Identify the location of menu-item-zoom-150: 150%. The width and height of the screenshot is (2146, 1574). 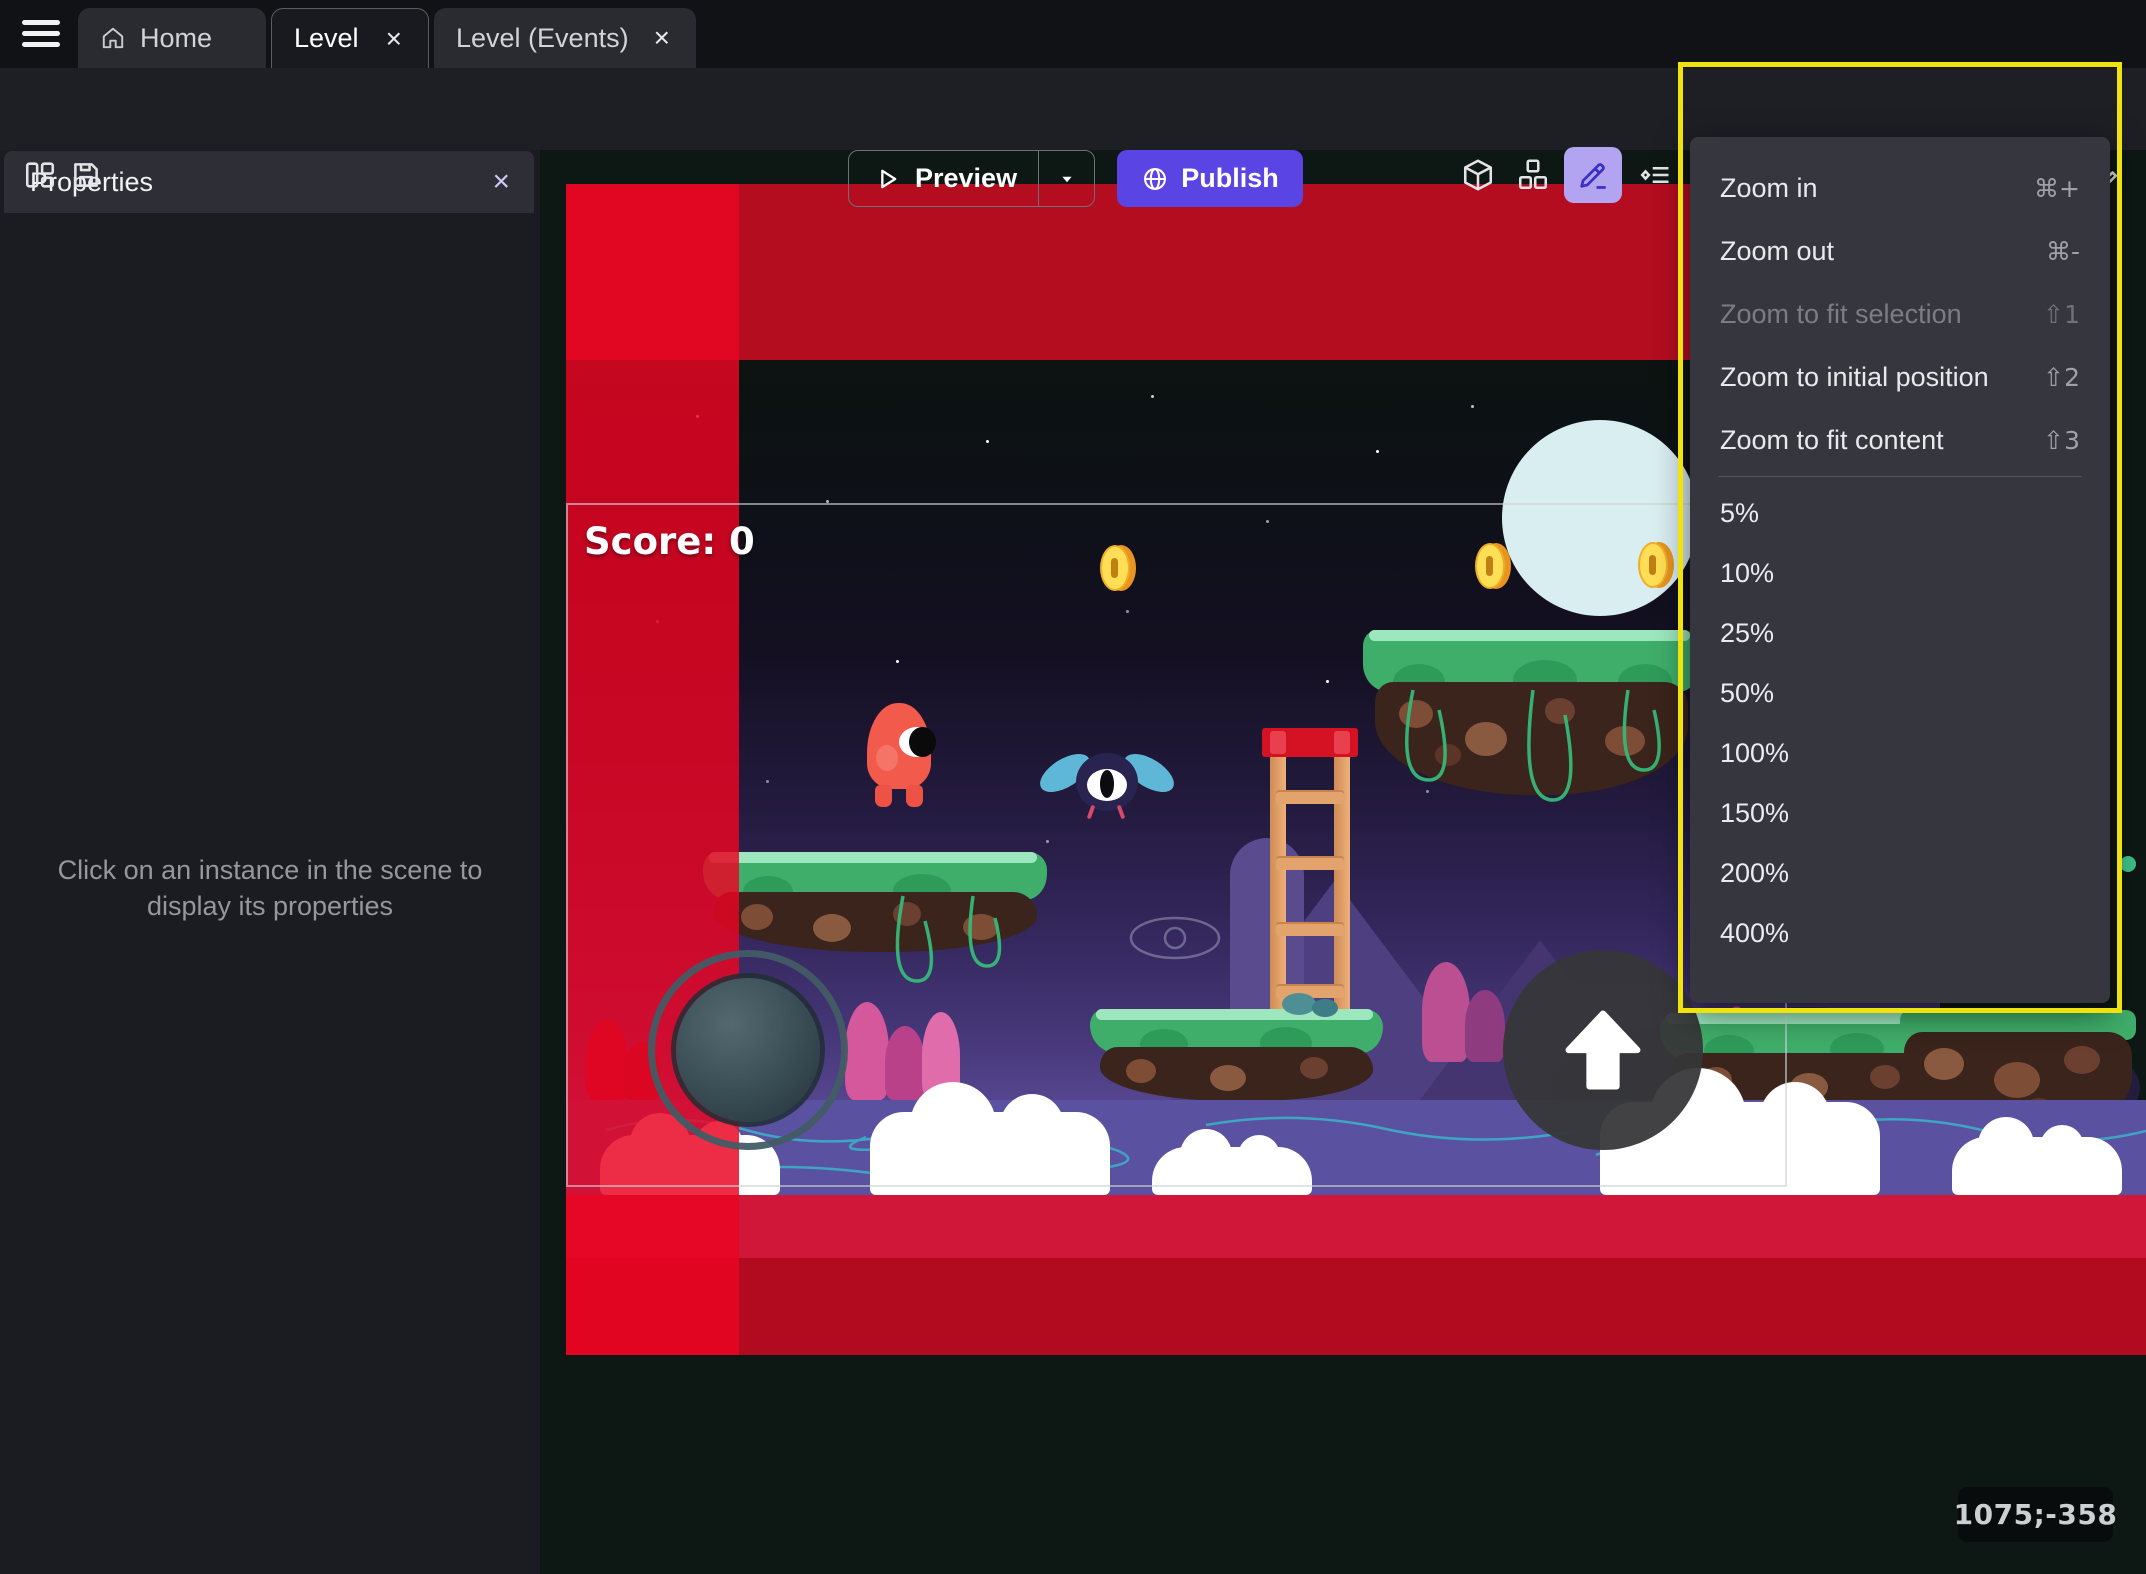
(1900, 813).